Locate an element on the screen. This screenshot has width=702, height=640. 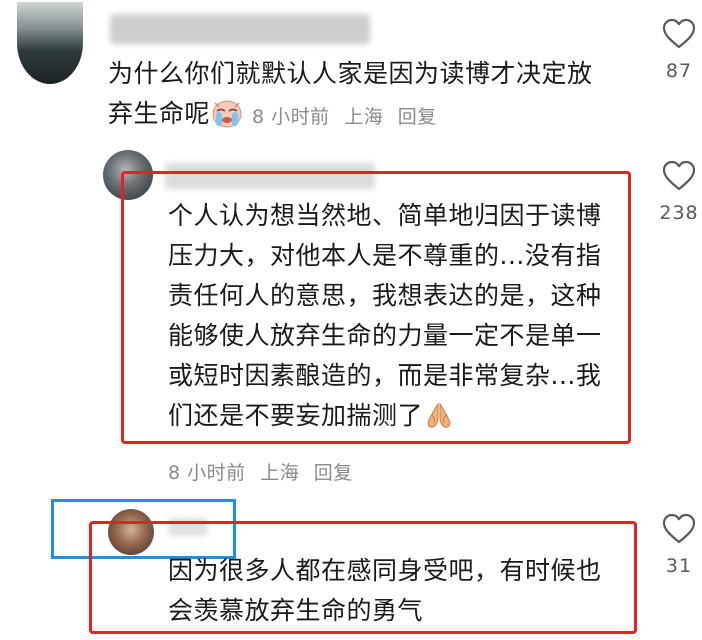
comment-line: 个人认为想当然地、简单地归因于读博 is located at coordinates (385, 215).